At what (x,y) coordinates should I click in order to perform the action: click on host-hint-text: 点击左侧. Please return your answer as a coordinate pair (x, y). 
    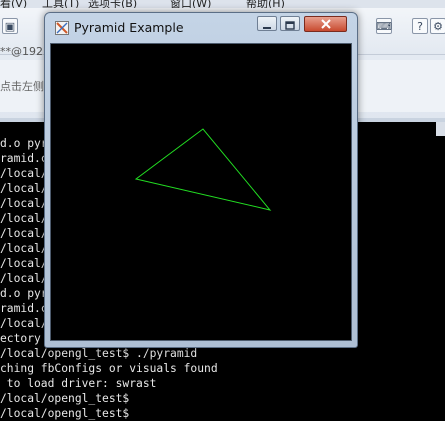
    Looking at the image, I should click on (22, 86).